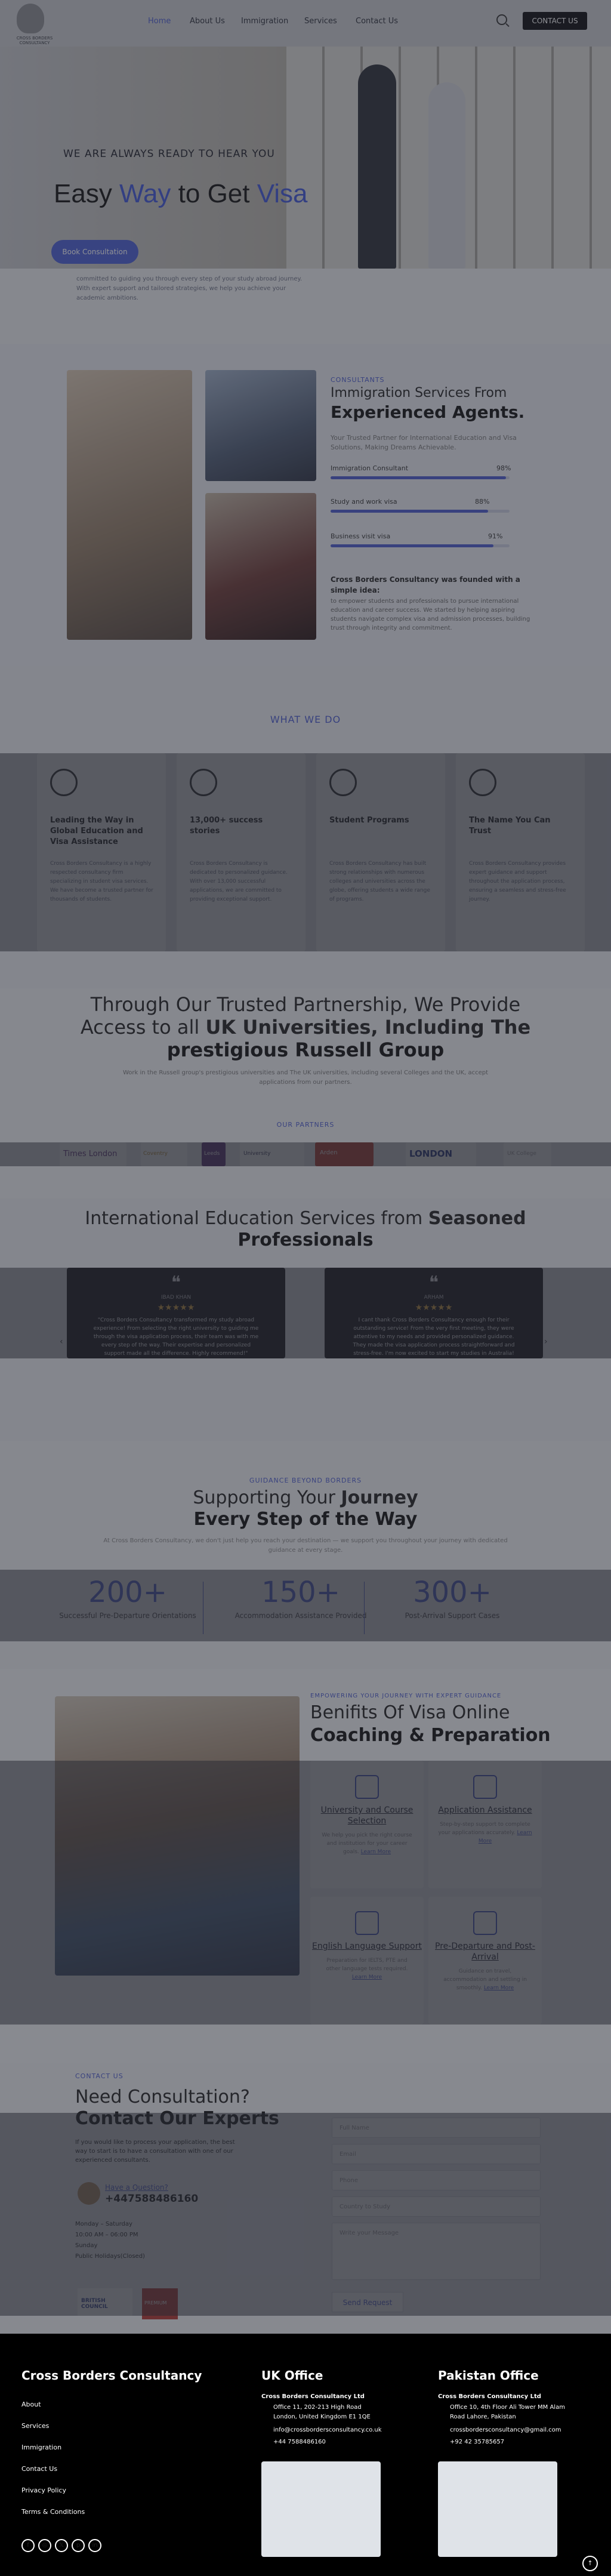 The width and height of the screenshot is (611, 2576). I want to click on message-textarea: Write your Message, so click(437, 2251).